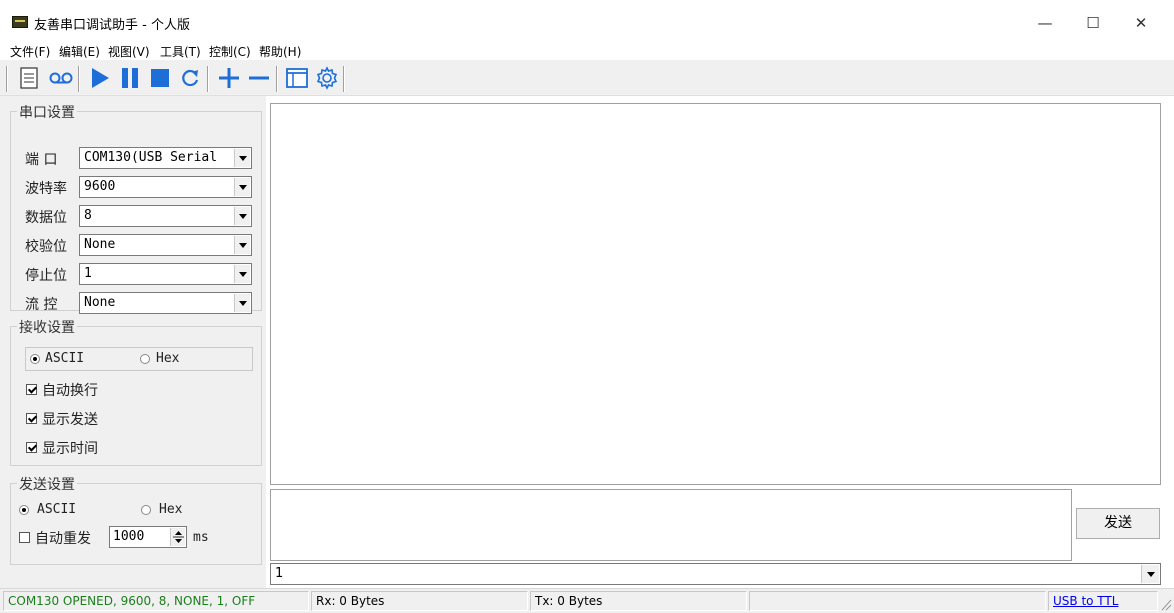  What do you see at coordinates (1141, 23) in the screenshot?
I see `close-button: ✕` at bounding box center [1141, 23].